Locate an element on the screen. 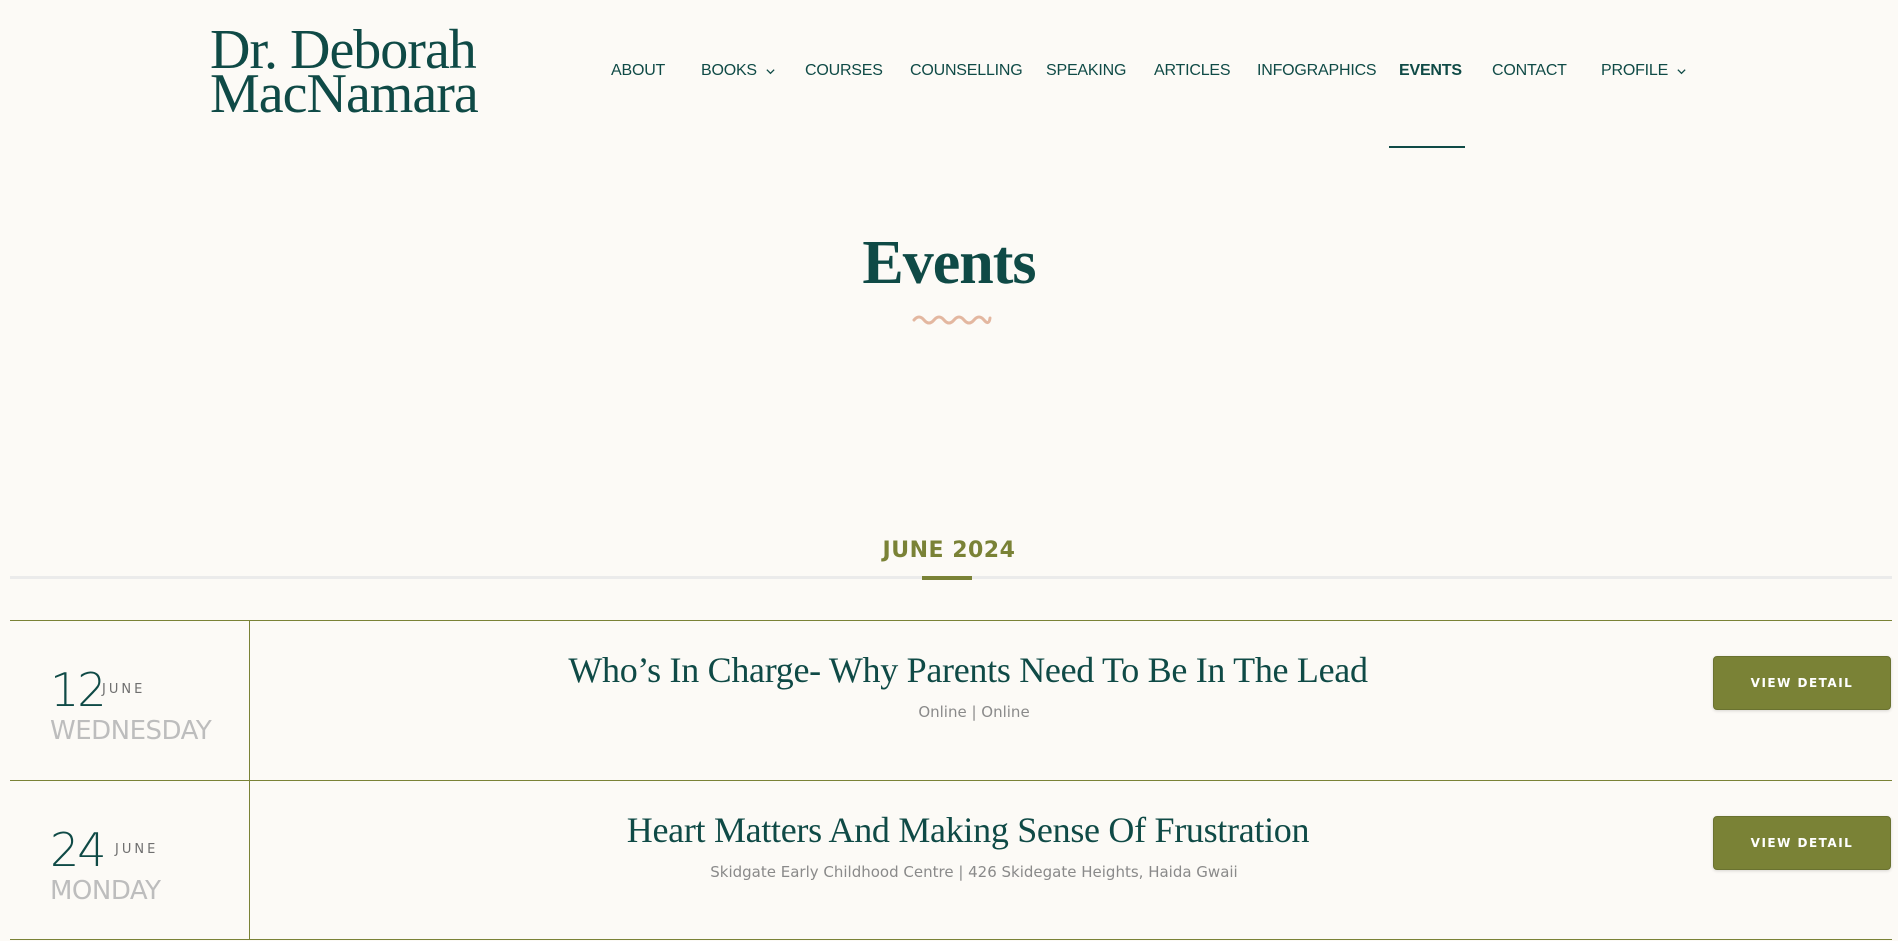  nav-item-about: ABOUT is located at coordinates (638, 71).